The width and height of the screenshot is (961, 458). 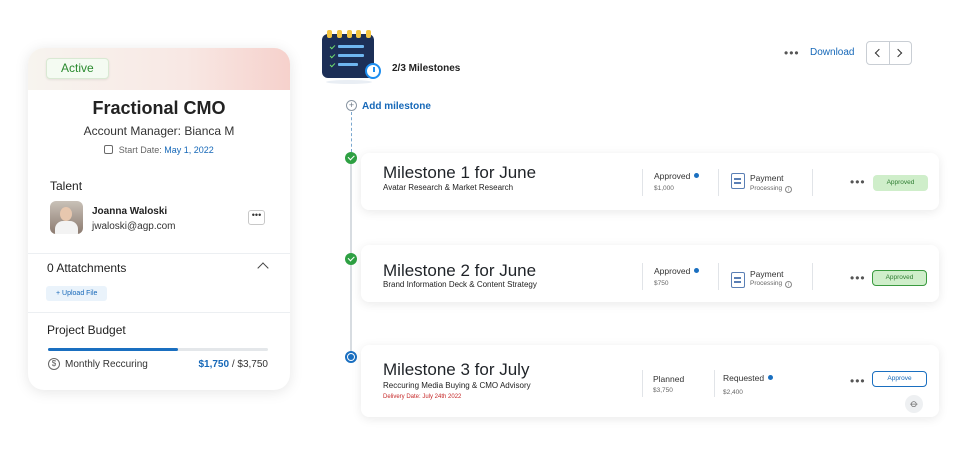 I want to click on avatar, so click(x=66, y=217).